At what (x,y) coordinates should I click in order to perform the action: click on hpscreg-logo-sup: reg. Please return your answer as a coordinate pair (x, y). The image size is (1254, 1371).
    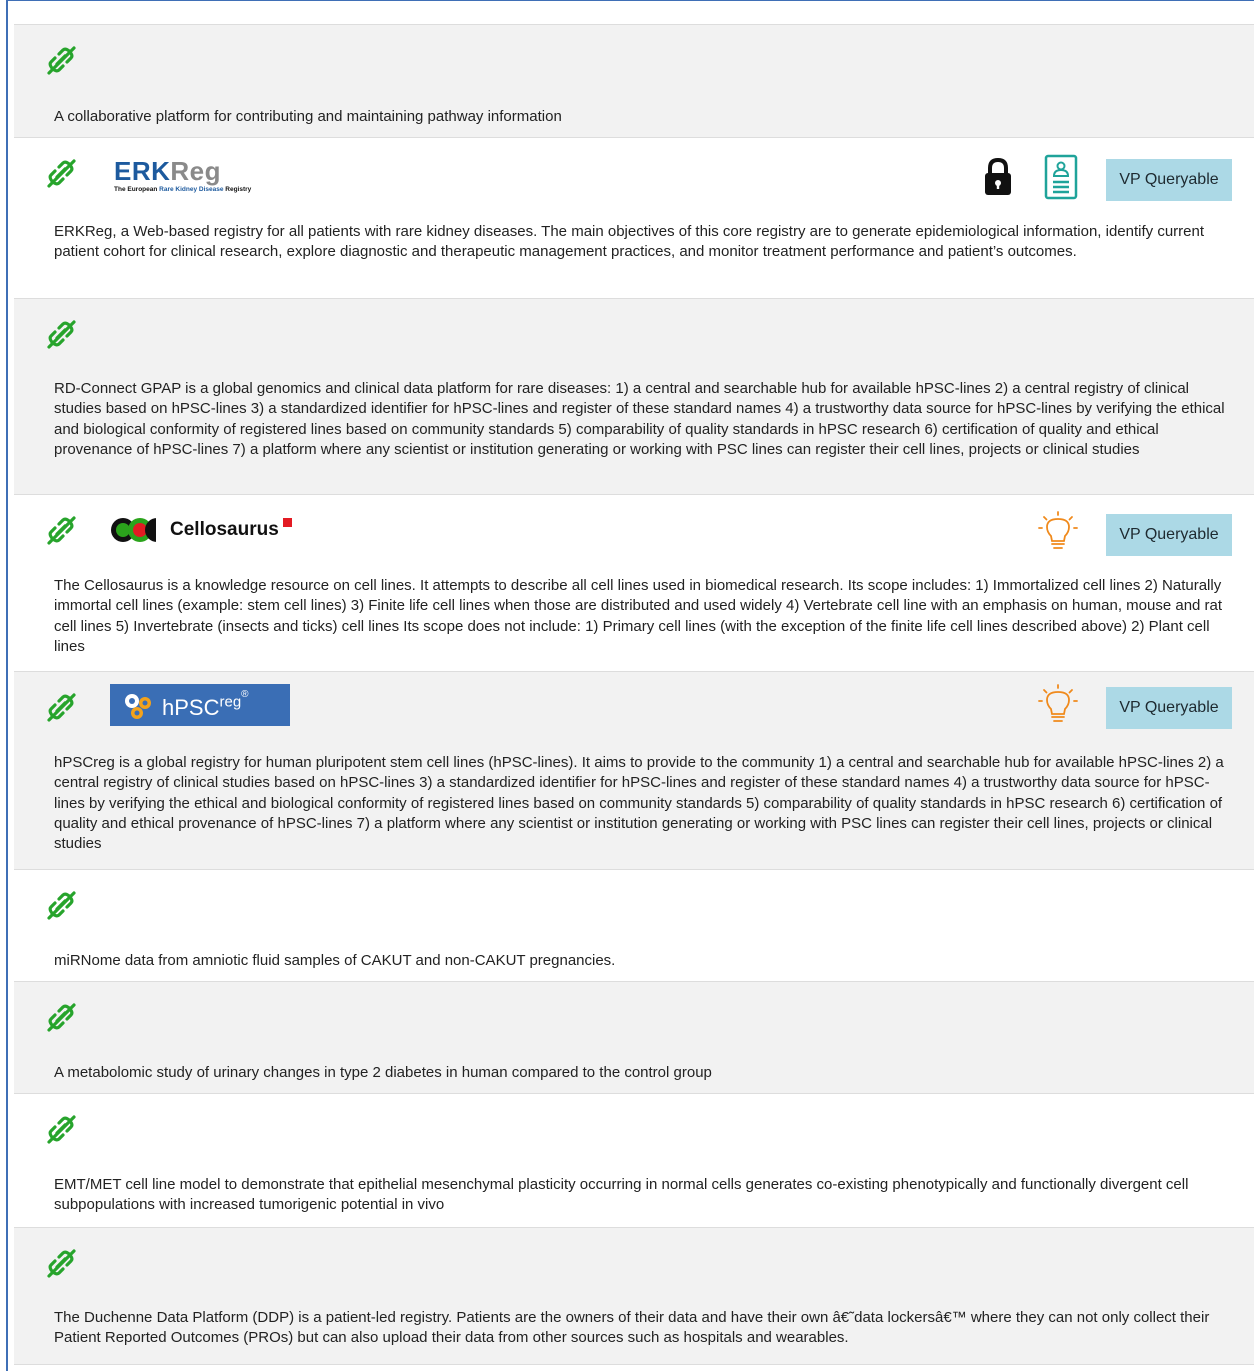
    Looking at the image, I should click on (230, 702).